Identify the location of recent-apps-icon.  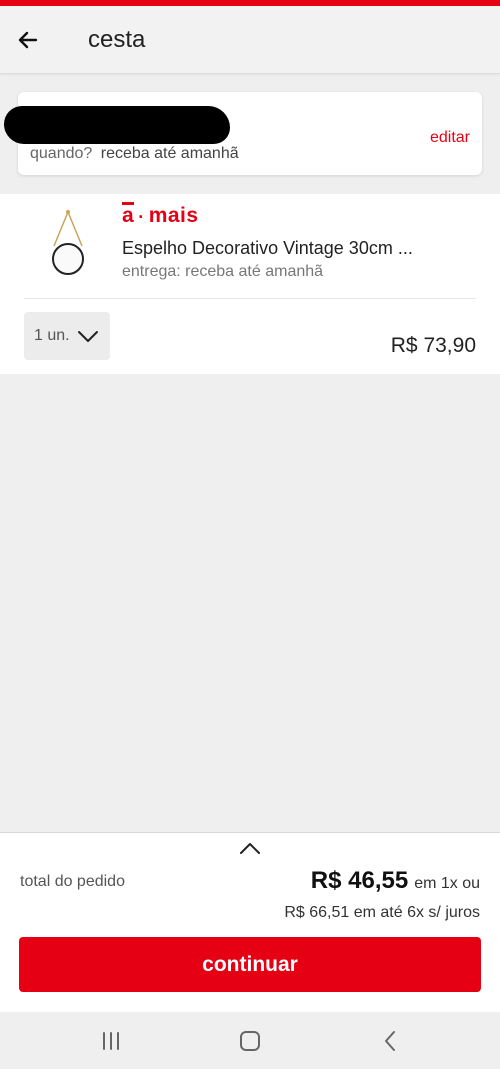
(111, 1041).